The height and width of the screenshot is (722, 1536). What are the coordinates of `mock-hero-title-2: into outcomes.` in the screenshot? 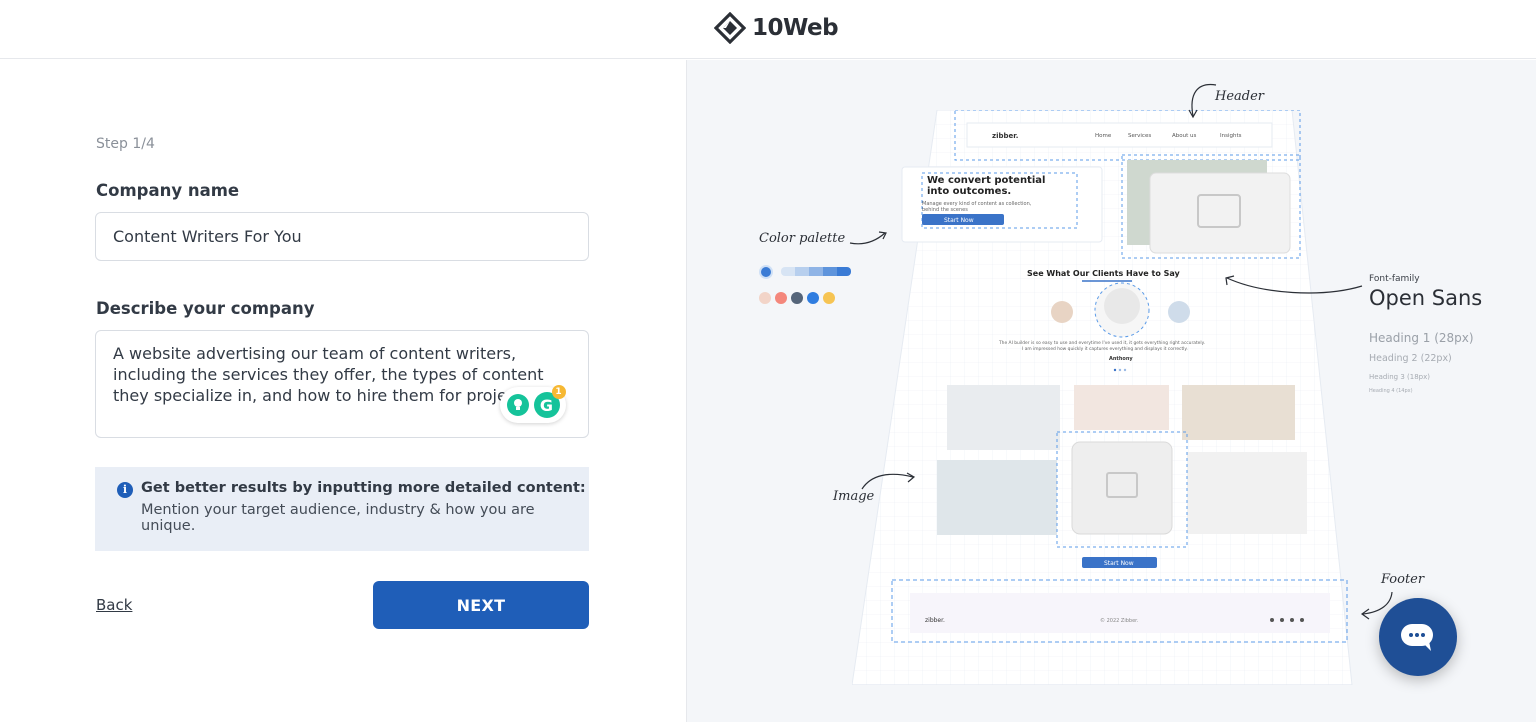 It's located at (969, 191).